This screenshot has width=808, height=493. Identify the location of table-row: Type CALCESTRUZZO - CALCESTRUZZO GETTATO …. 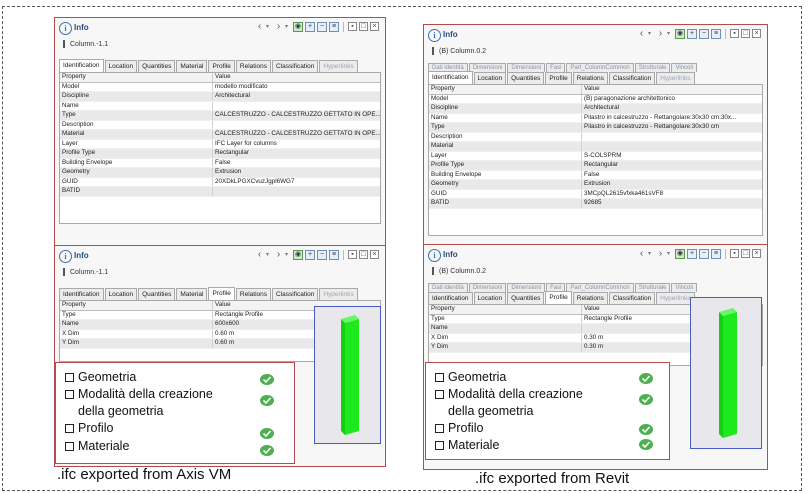
(220, 116).